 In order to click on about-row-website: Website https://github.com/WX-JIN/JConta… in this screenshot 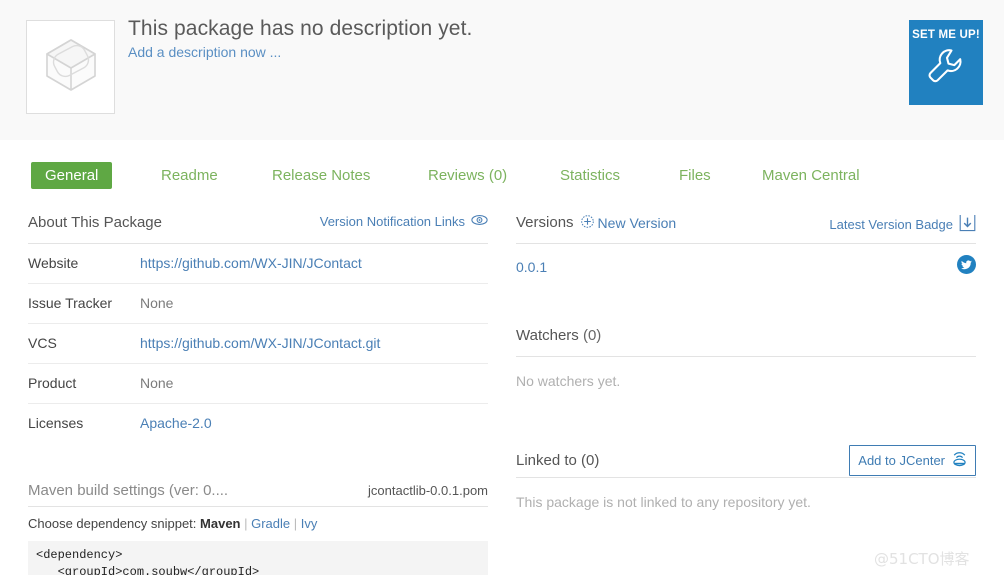, I will do `click(258, 264)`.